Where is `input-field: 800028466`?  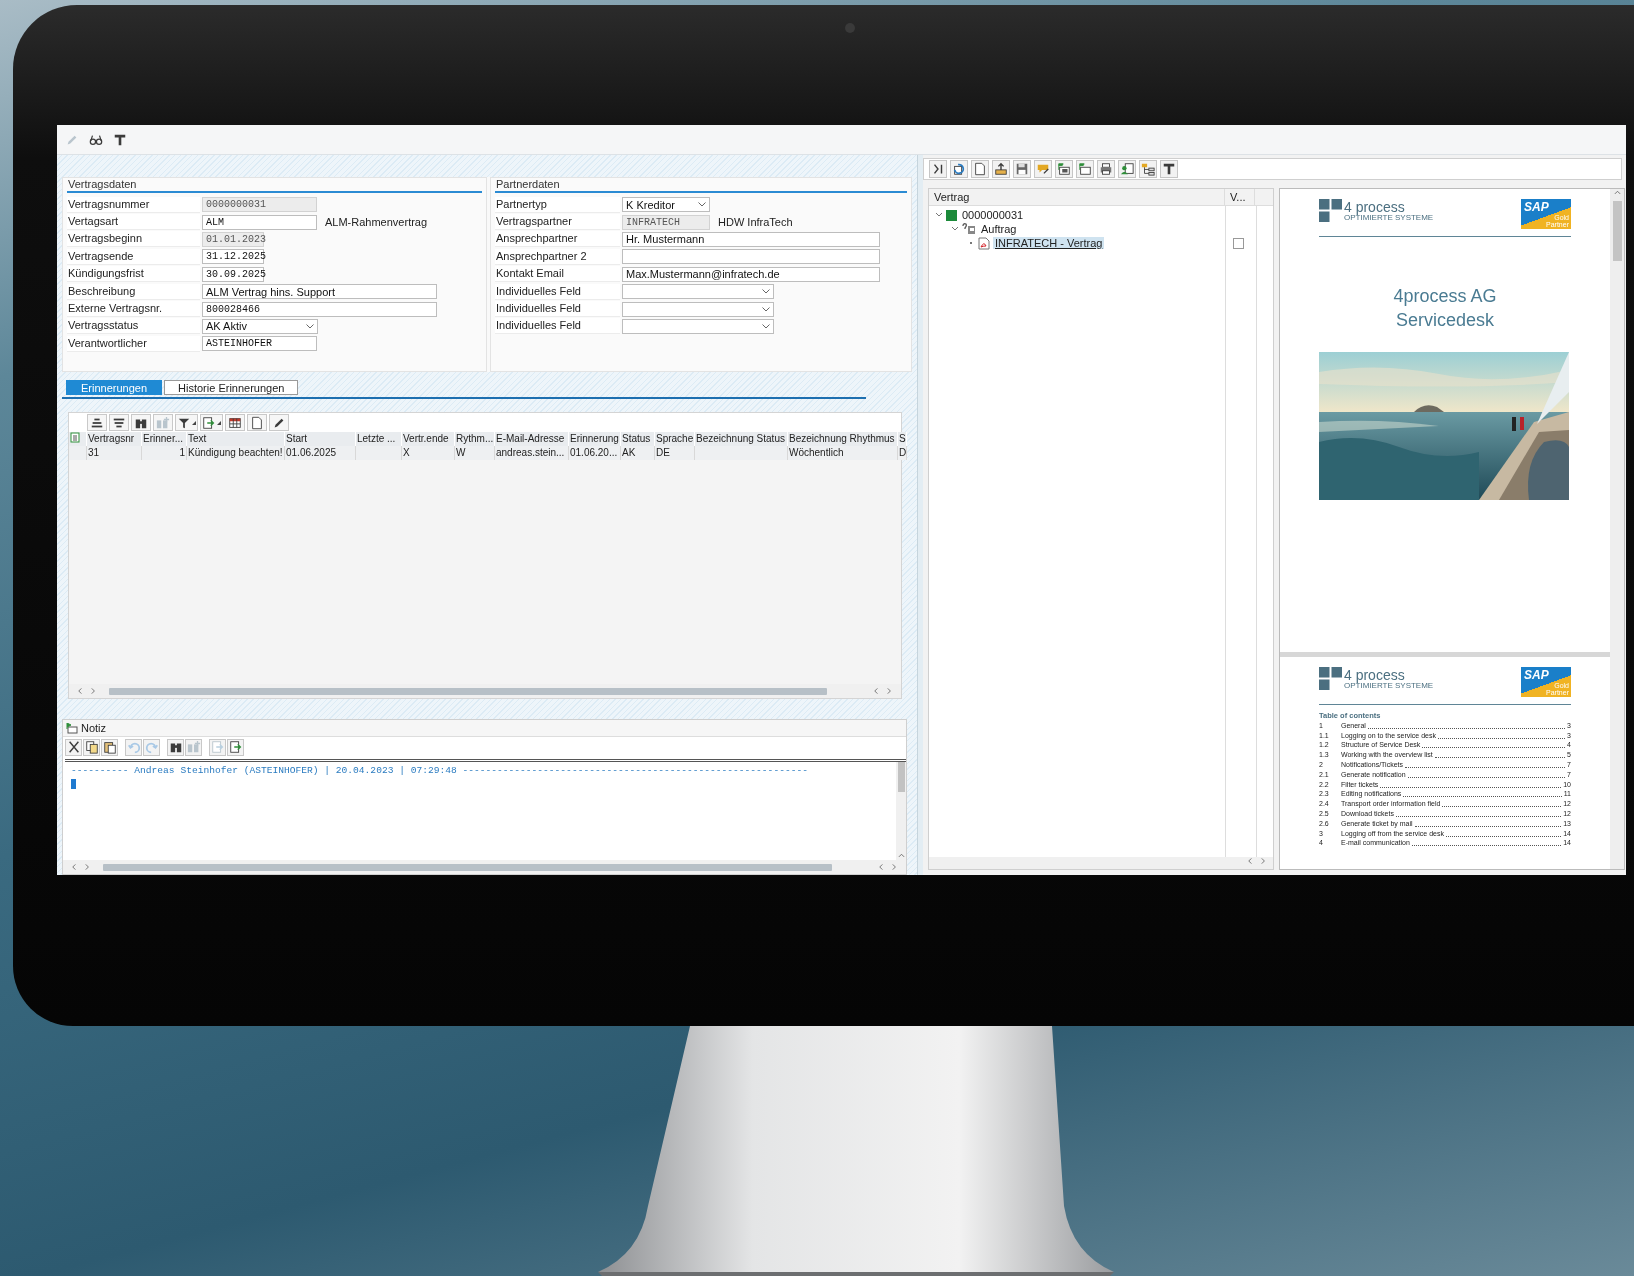
input-field: 800028466 is located at coordinates (319, 309).